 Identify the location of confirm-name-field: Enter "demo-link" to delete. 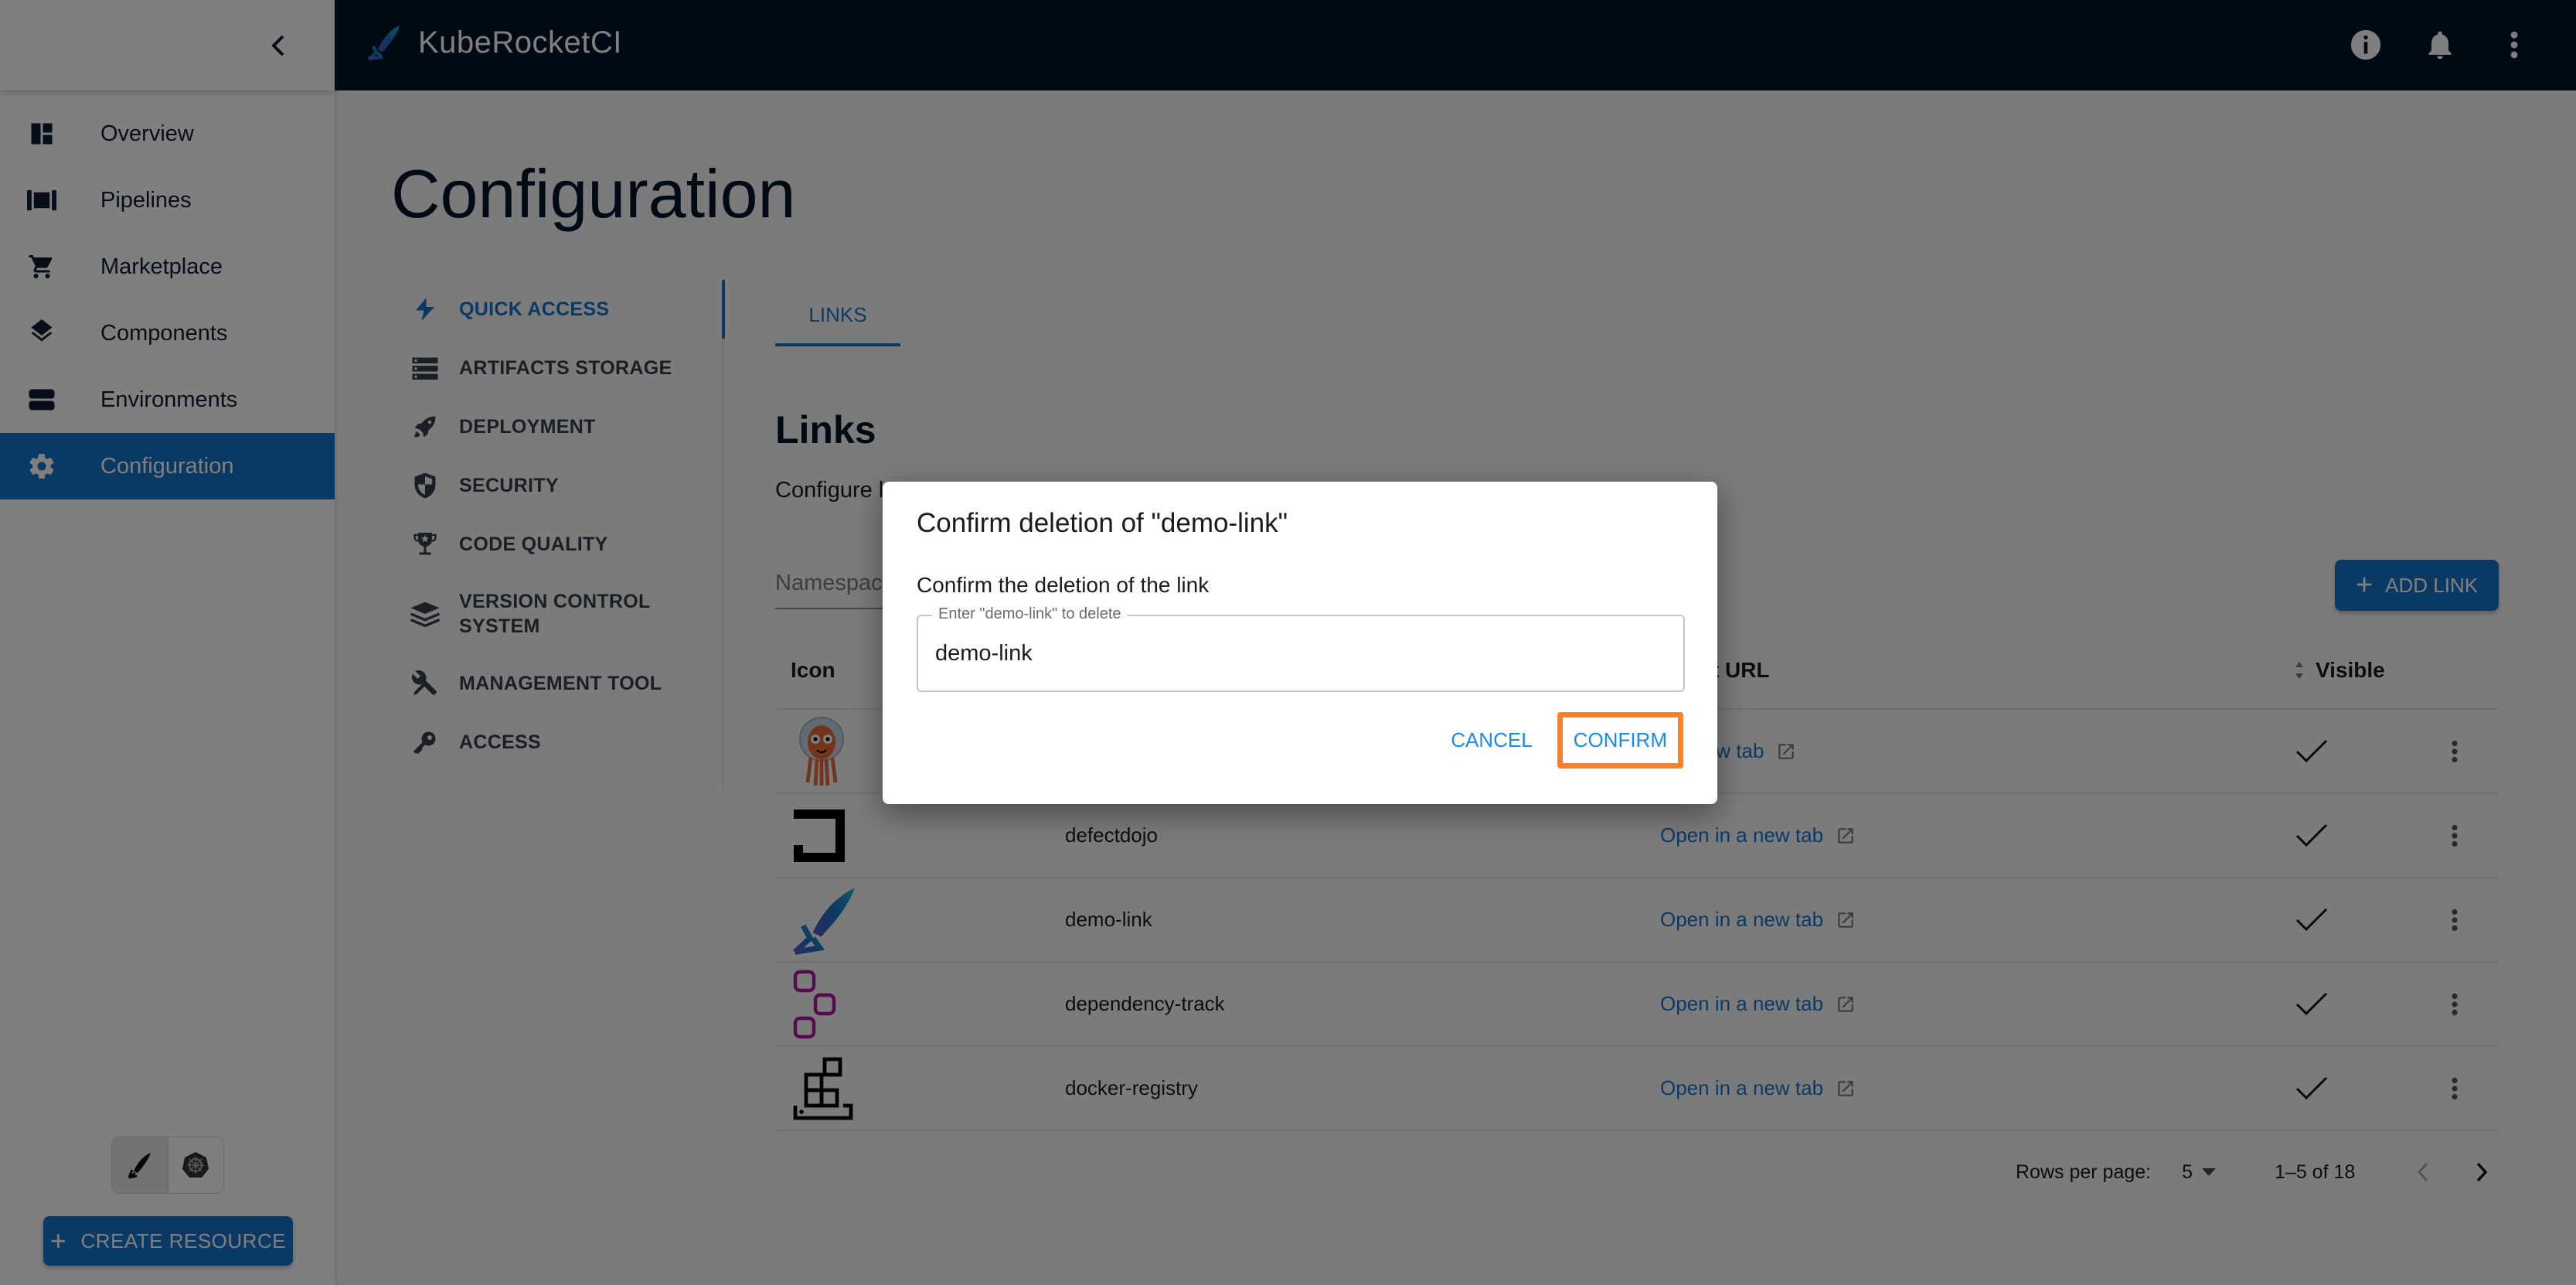
(1301, 649).